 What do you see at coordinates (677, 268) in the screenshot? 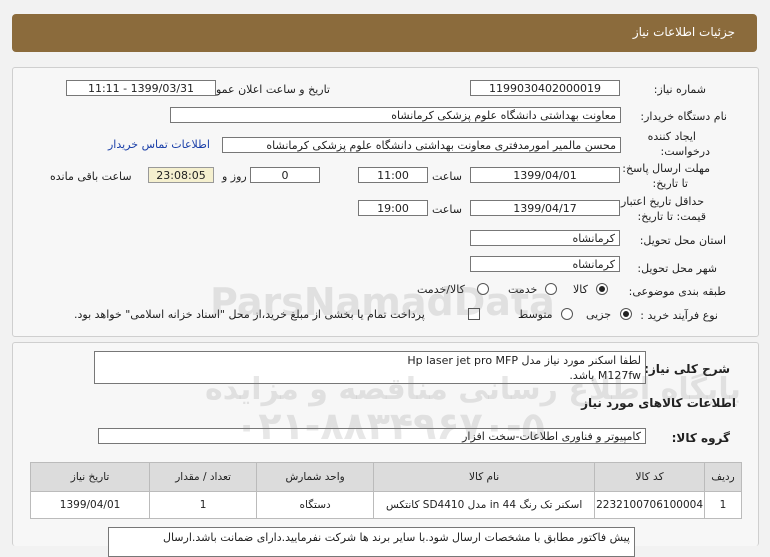
I see `city-label: شهر محل تحویل:` at bounding box center [677, 268].